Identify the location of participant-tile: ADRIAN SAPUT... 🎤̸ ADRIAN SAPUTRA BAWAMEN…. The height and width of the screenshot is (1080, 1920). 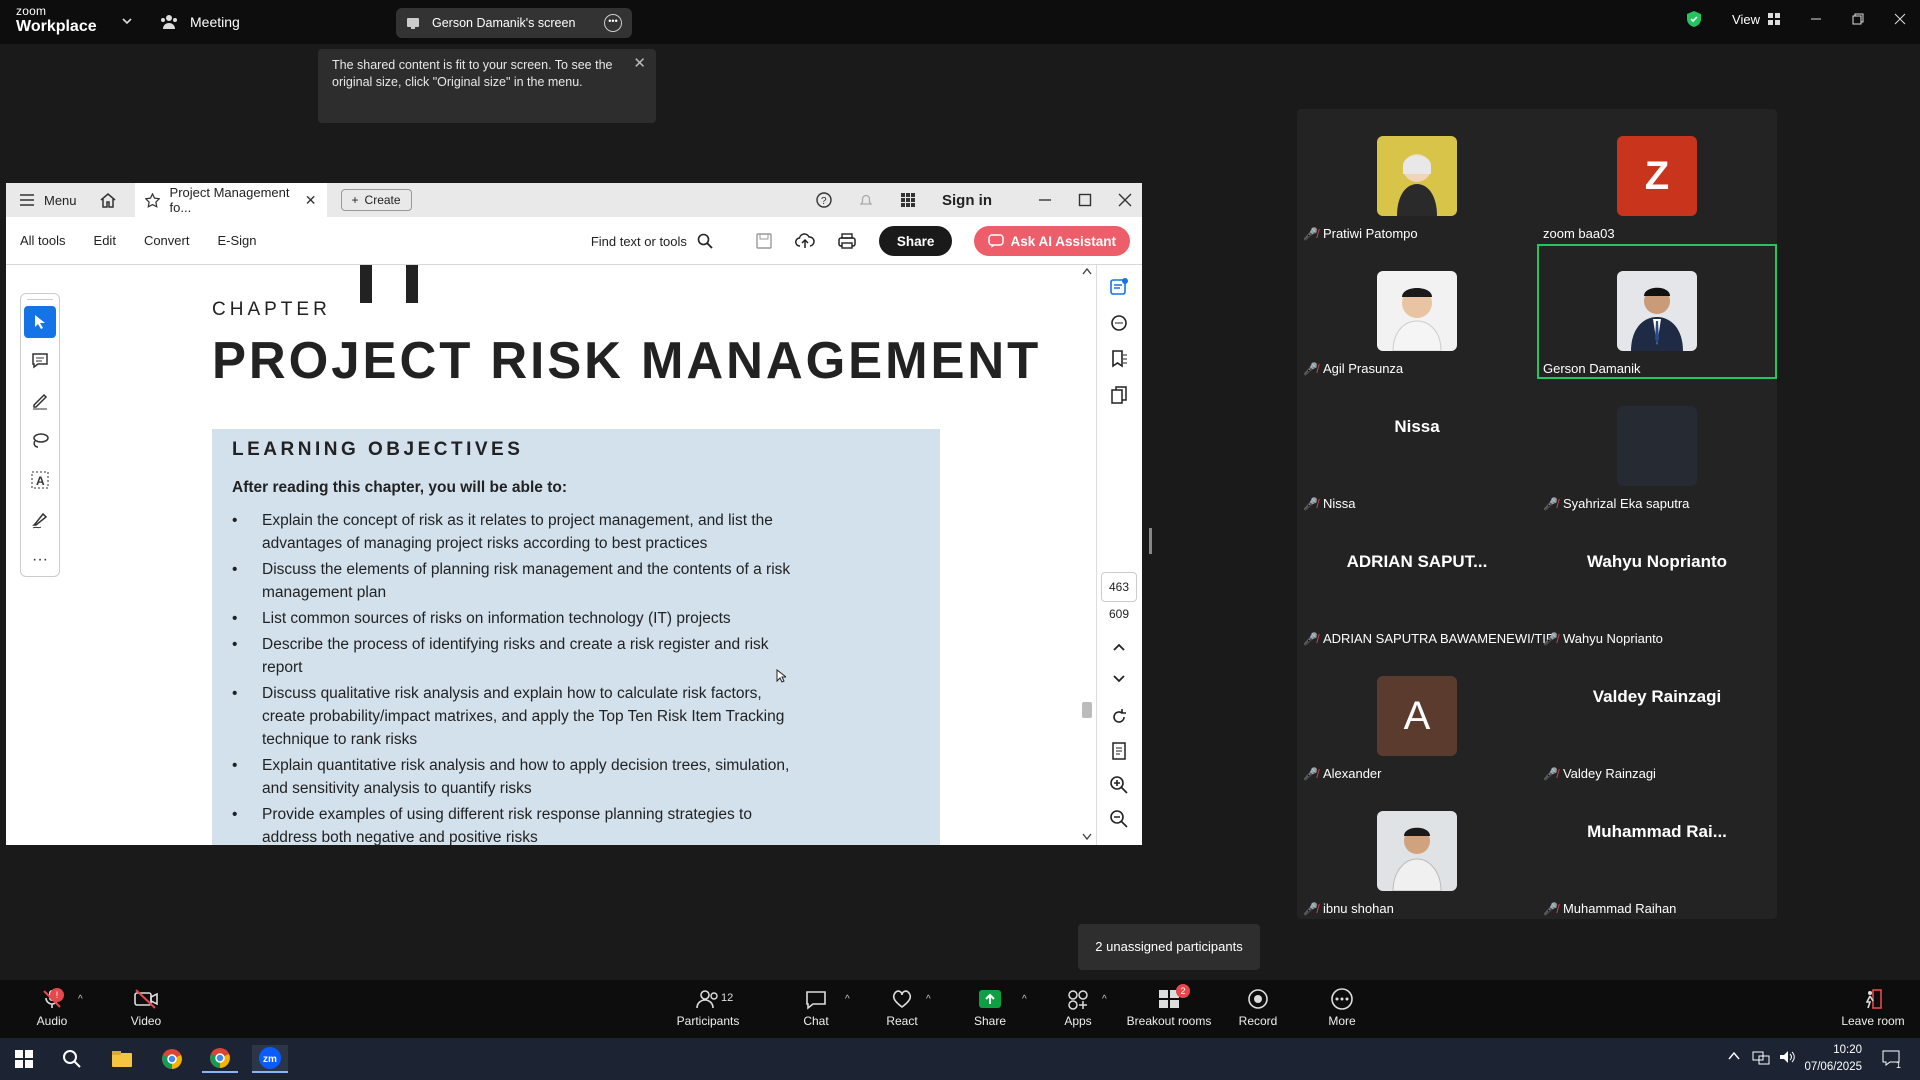
(1425, 581).